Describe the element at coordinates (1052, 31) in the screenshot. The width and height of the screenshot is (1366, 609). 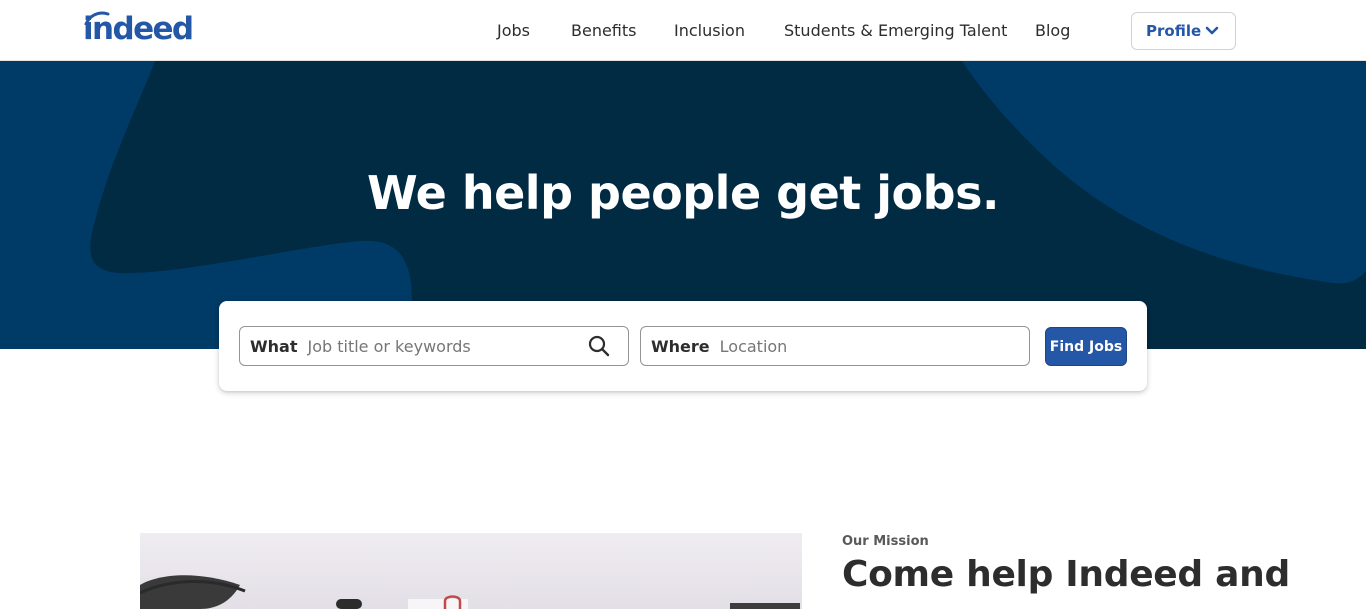
I see `nav-blog: Blog` at that location.